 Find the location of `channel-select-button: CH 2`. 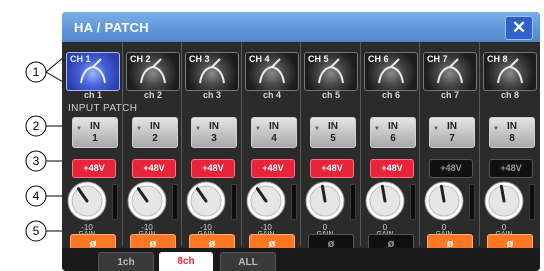

channel-select-button: CH 2 is located at coordinates (153, 71).